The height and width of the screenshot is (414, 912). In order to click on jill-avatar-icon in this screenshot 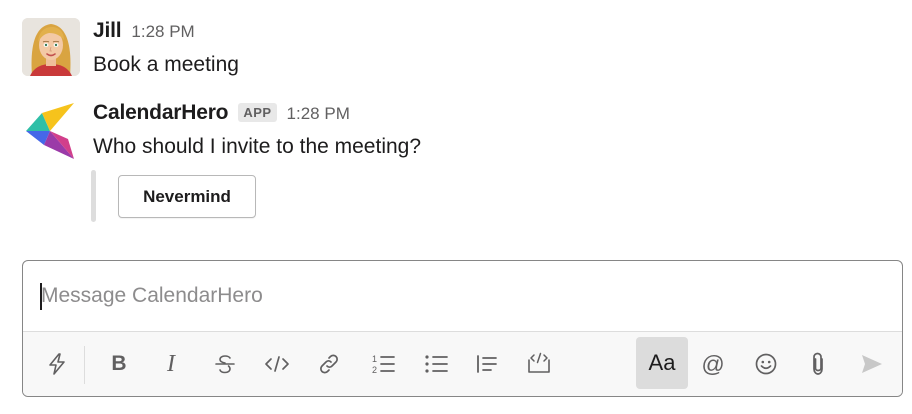, I will do `click(51, 47)`.